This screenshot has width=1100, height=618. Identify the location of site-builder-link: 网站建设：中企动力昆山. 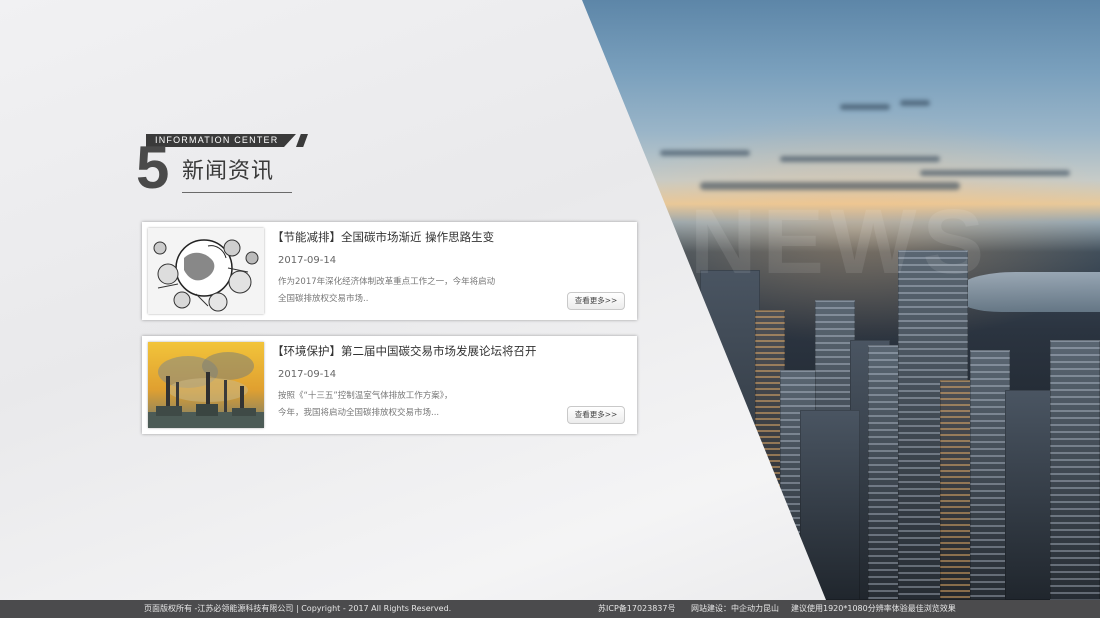
(735, 609).